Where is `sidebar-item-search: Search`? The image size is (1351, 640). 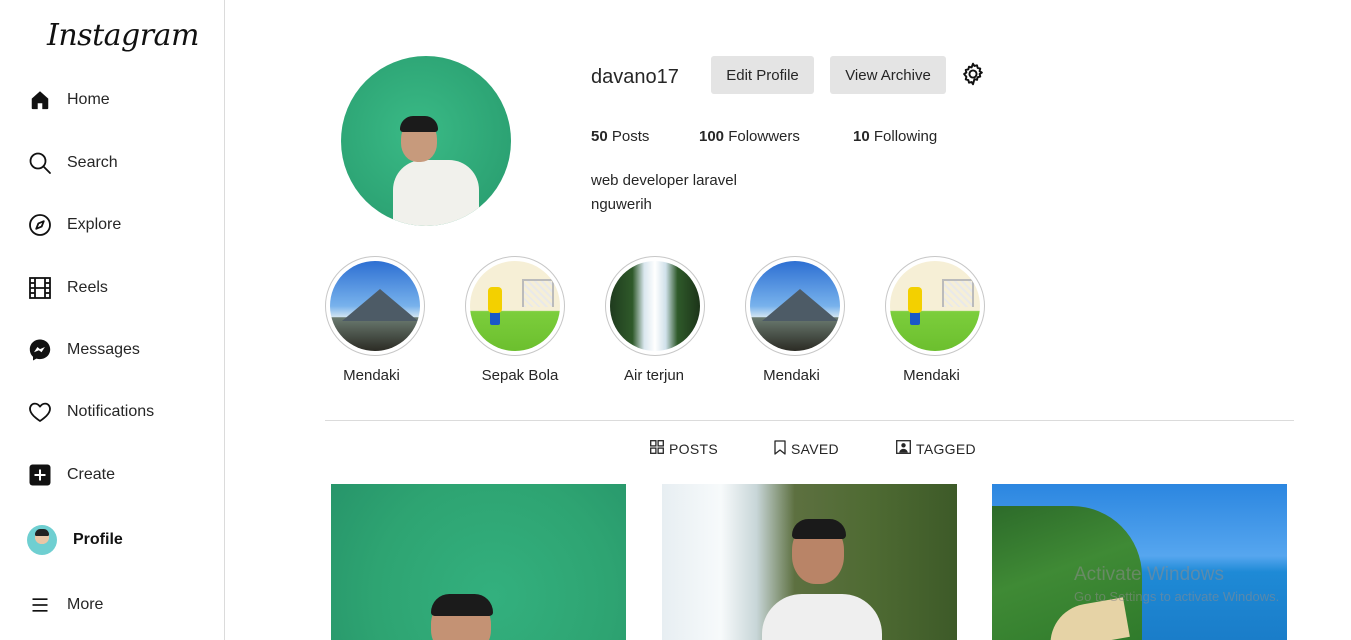 sidebar-item-search: Search is located at coordinates (72, 163).